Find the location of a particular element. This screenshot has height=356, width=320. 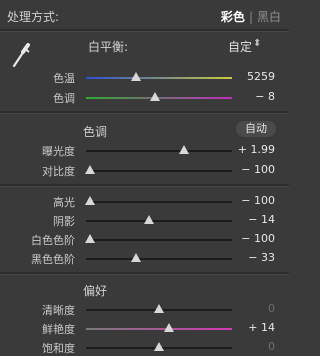

highlights-label: 高光 is located at coordinates (64, 202).